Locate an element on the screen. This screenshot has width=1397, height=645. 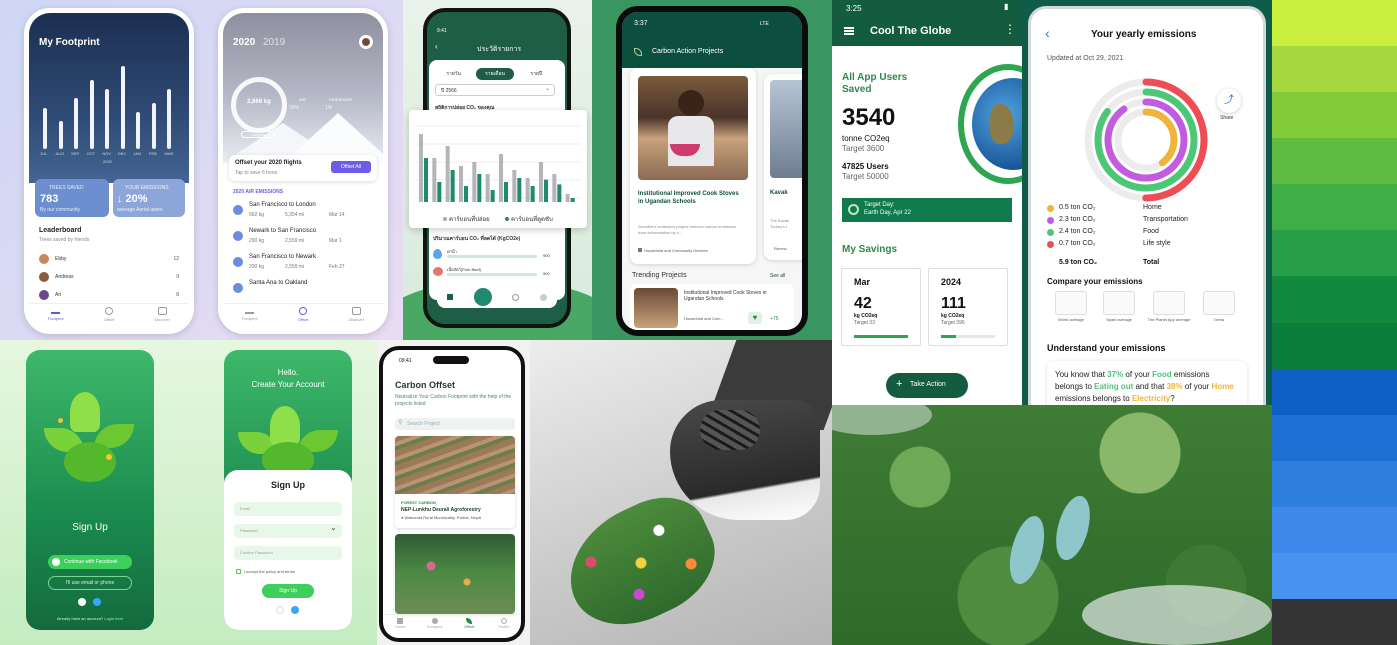
take-action-button: + Take Action is located at coordinates (927, 385).